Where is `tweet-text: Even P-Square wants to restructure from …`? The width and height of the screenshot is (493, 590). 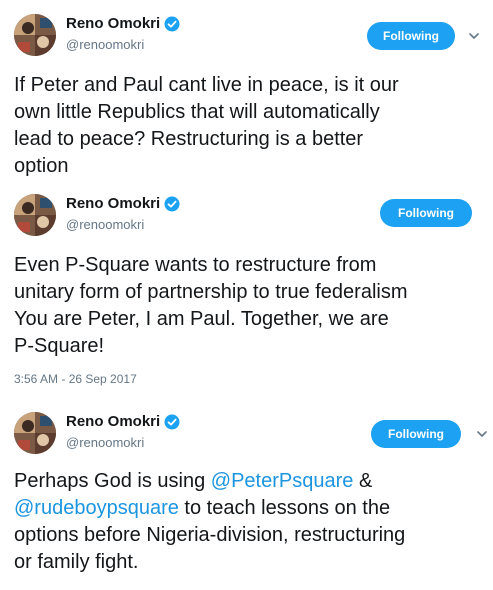 tweet-text: Even P-Square wants to restructure from … is located at coordinates (211, 305).